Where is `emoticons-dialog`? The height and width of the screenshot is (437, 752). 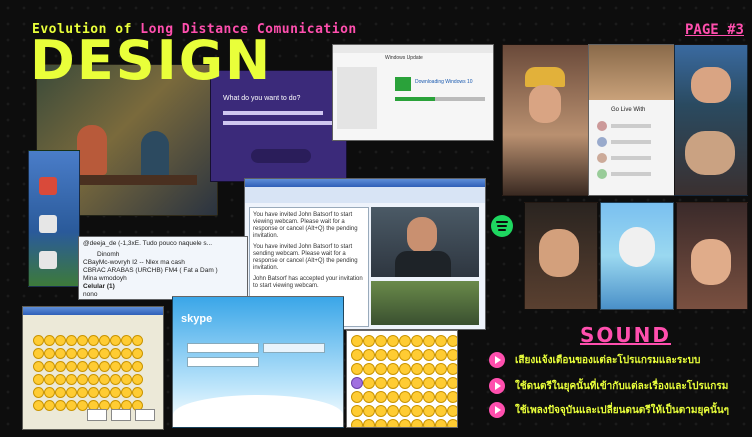
emoticons-dialog is located at coordinates (93, 368).